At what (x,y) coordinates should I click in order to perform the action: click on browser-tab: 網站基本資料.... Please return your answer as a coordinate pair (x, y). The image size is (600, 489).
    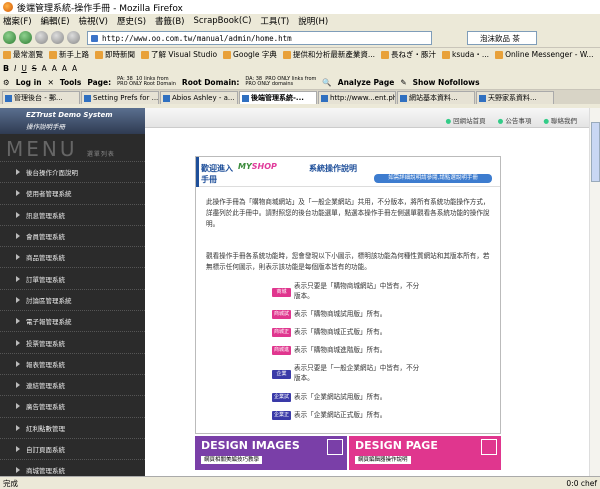
    Looking at the image, I should click on (436, 97).